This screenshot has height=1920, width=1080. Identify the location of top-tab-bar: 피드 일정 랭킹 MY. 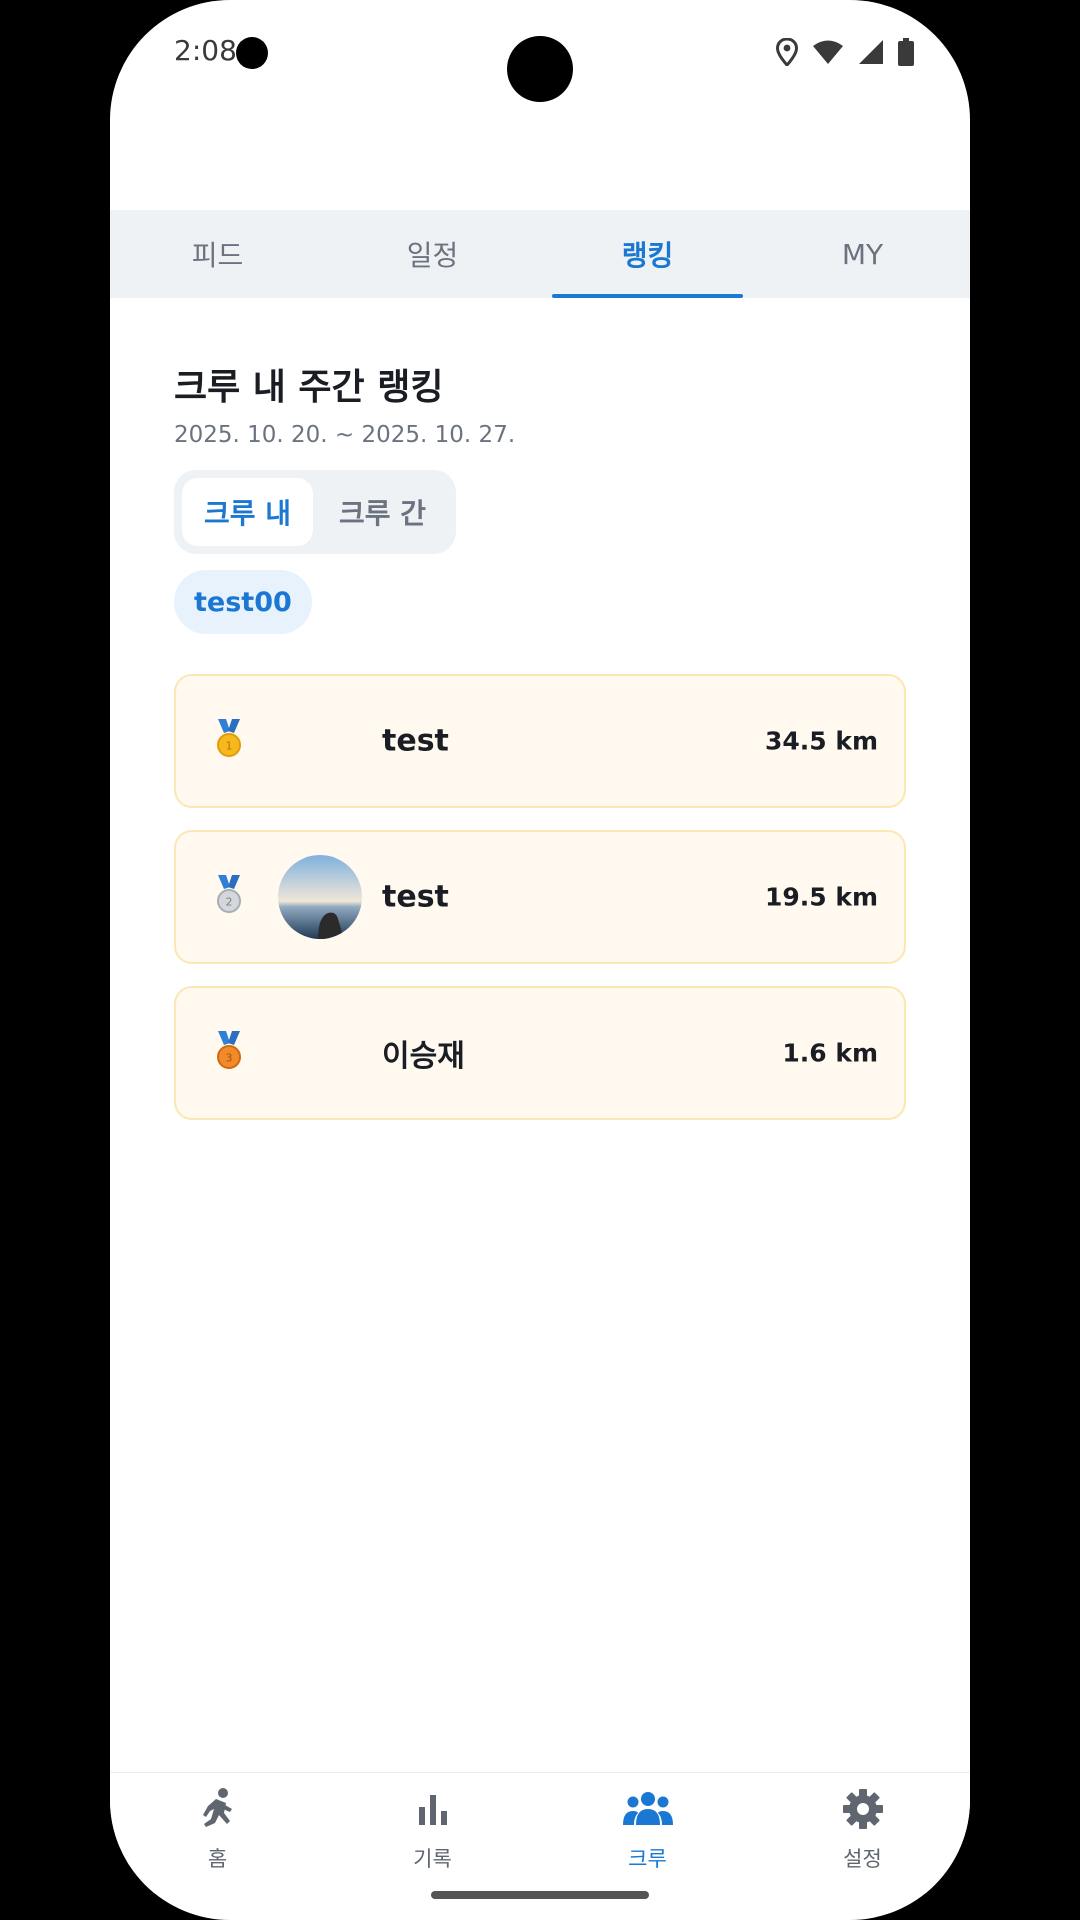
(540, 254).